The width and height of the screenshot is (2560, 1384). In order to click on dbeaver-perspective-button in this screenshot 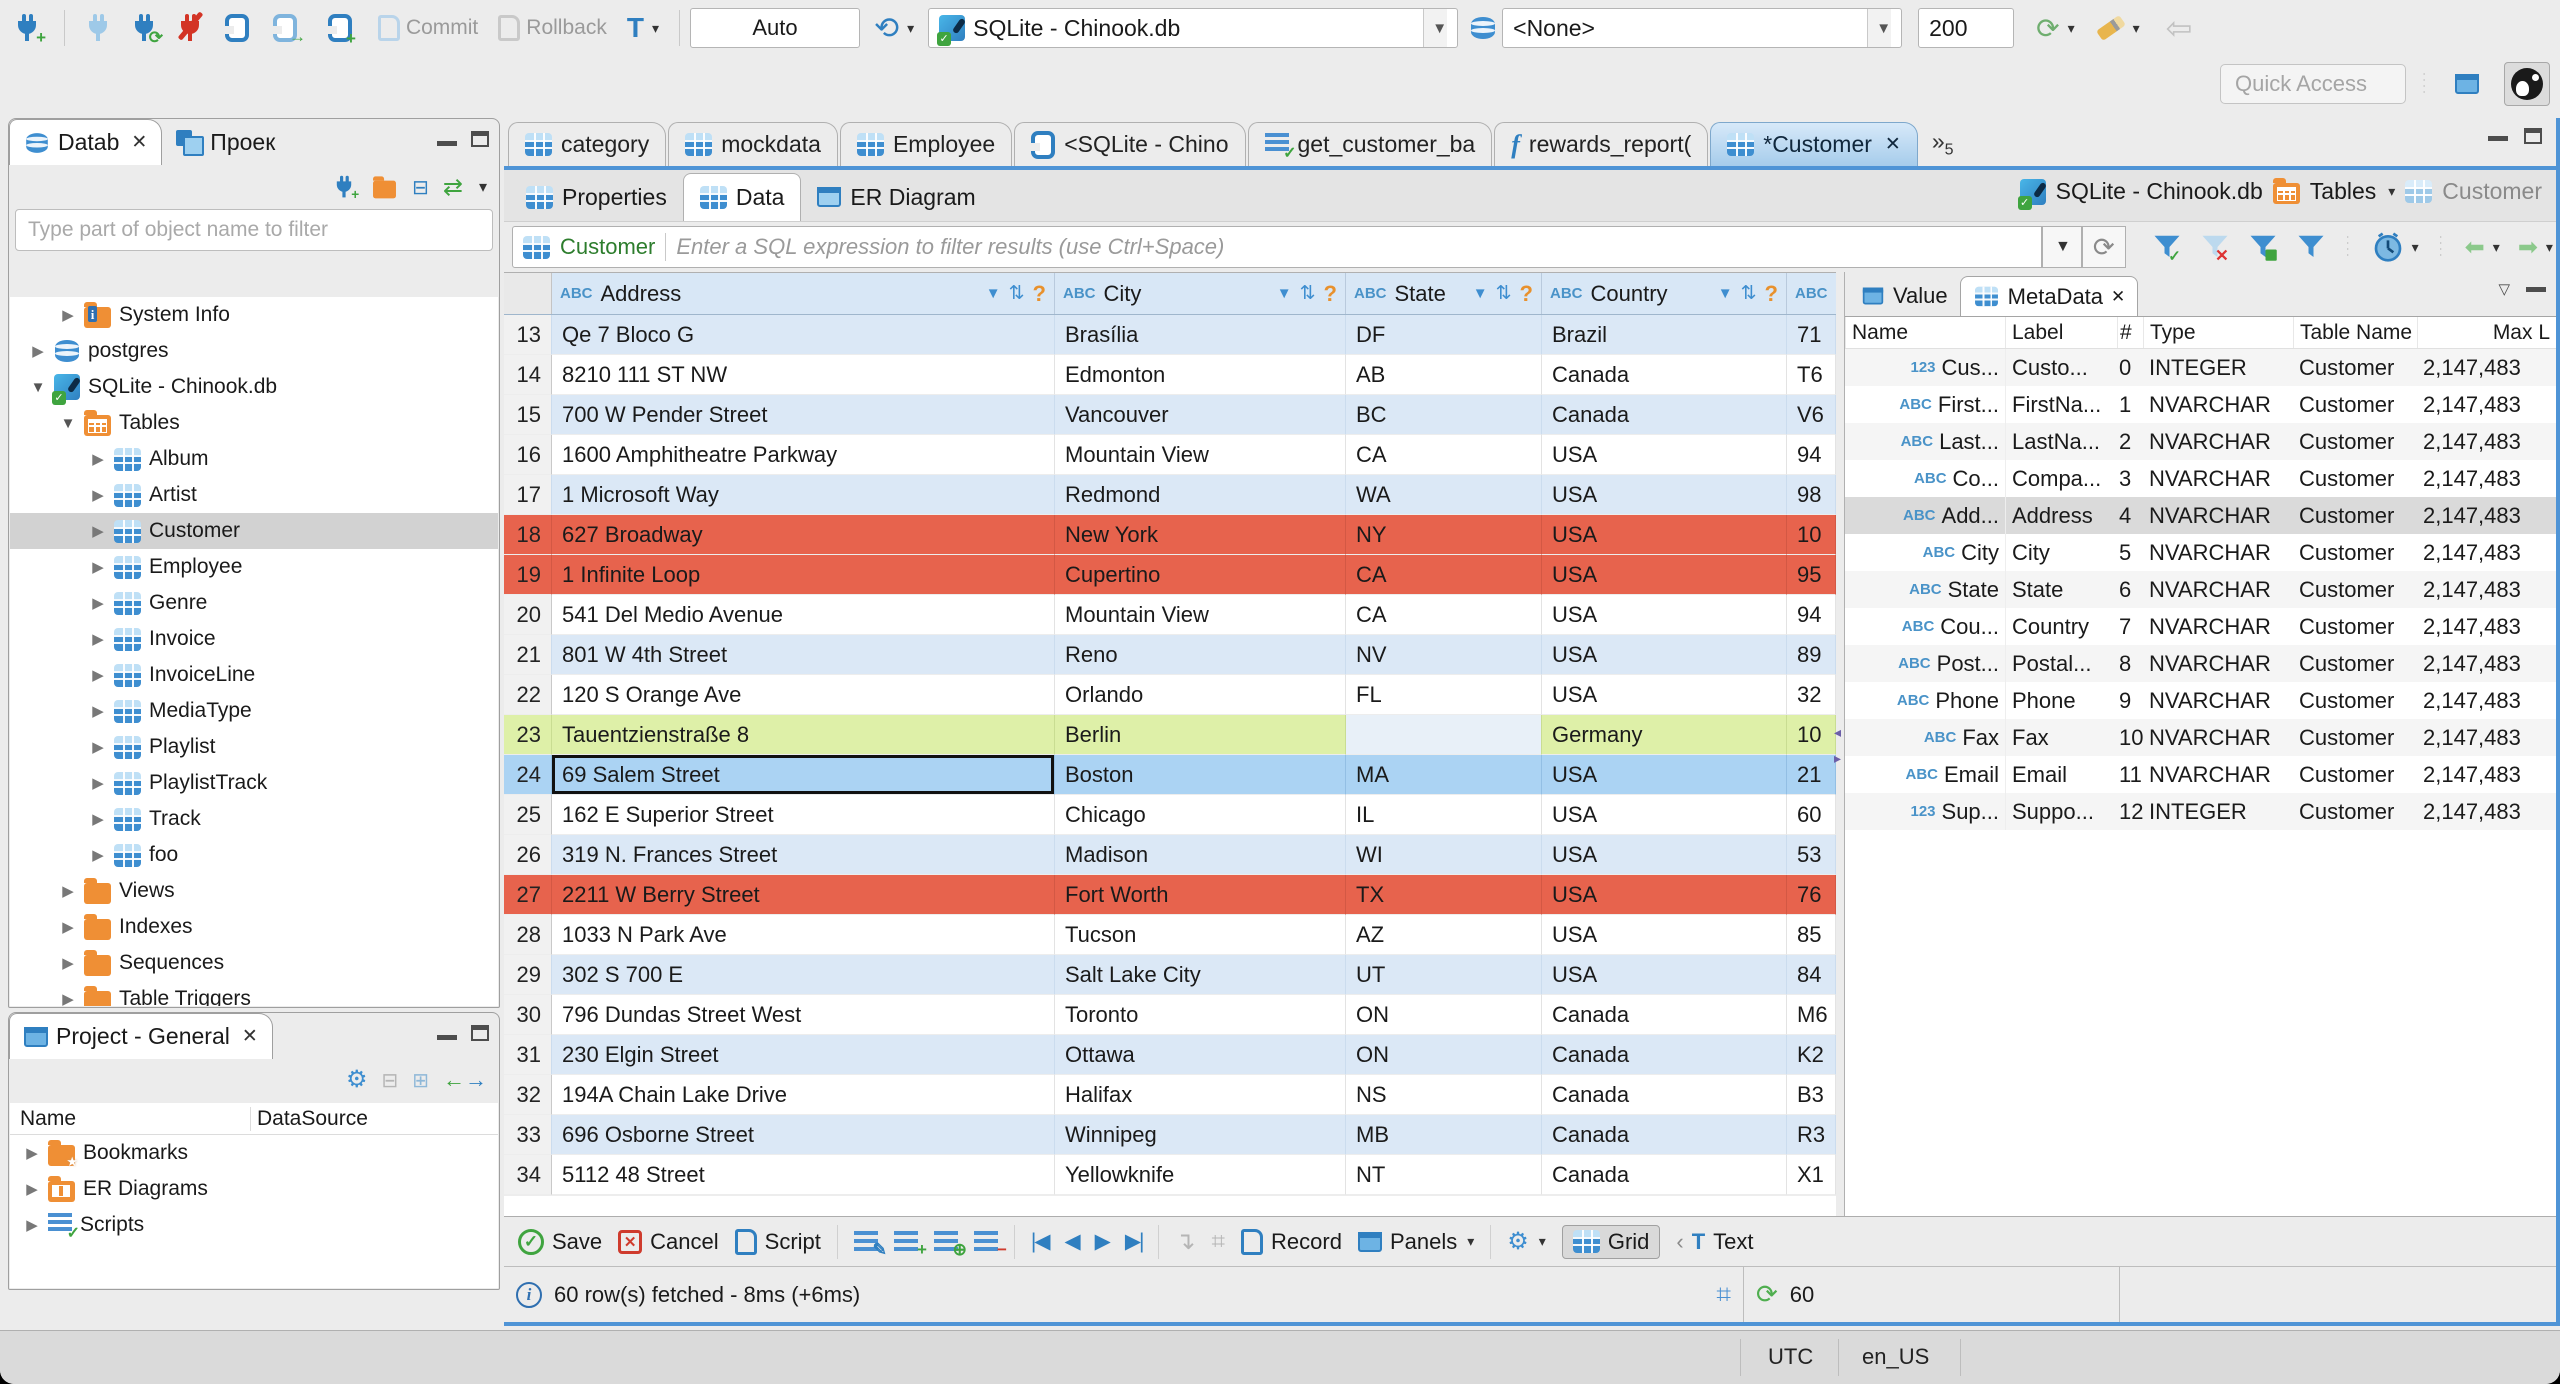, I will do `click(2527, 84)`.